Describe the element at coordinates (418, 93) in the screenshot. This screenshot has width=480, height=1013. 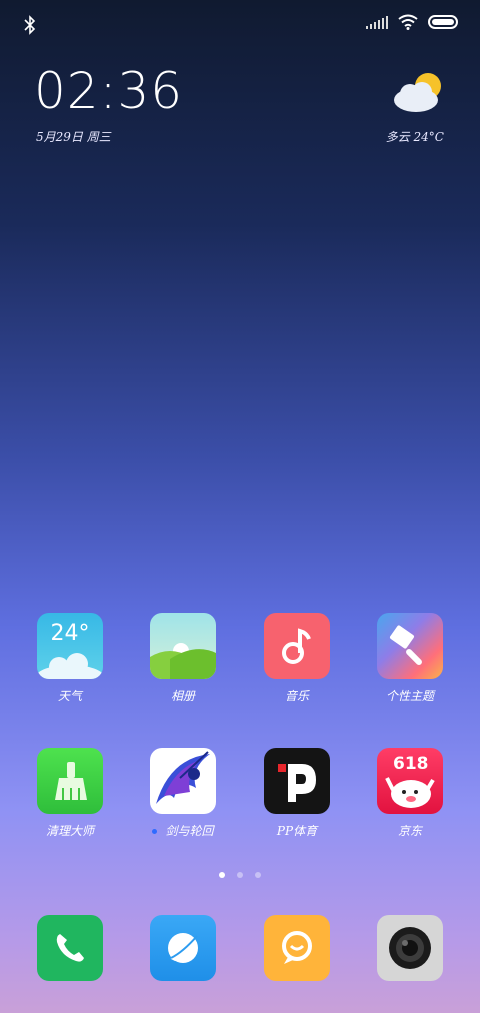
I see `partly-cloudy-icon` at that location.